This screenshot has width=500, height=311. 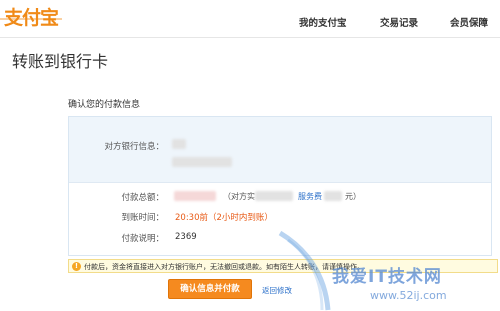 I want to click on logo-text: 支付宝, so click(x=31, y=18).